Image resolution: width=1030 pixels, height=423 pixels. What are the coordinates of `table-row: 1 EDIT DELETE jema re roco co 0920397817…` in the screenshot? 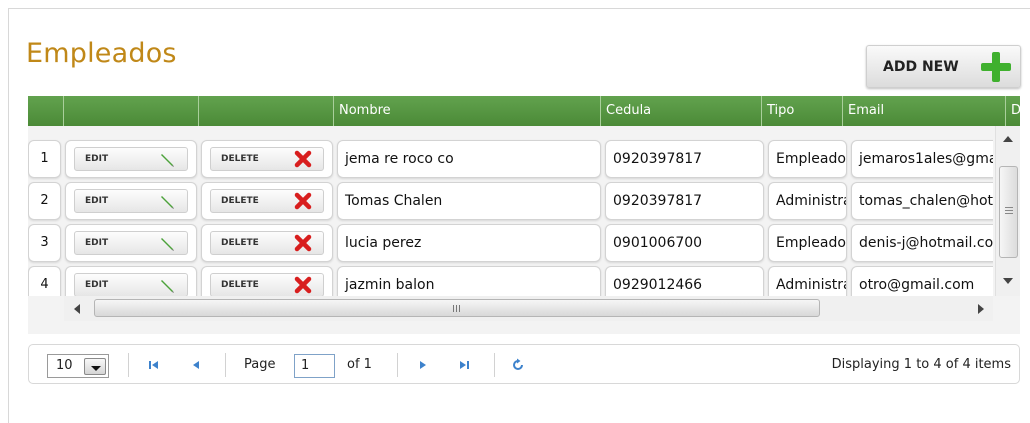 It's located at (510, 161).